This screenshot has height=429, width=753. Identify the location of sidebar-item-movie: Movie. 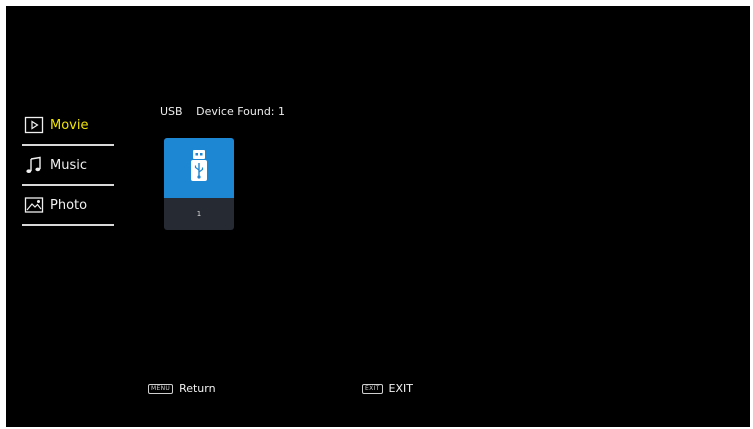
(68, 126).